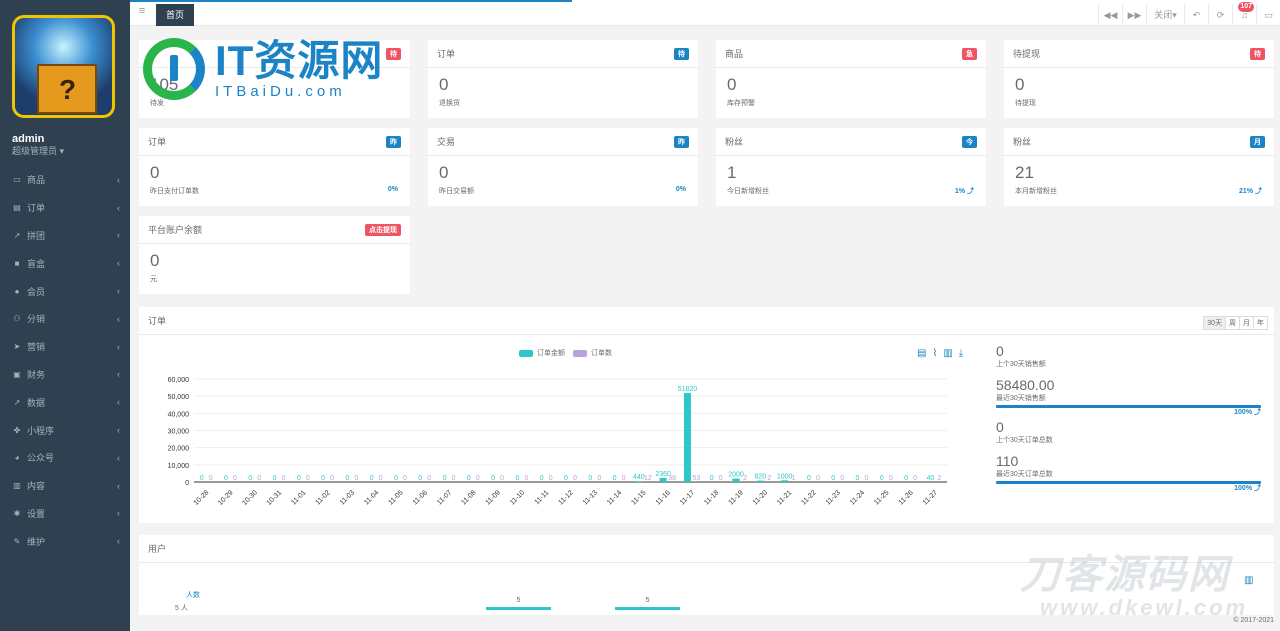  What do you see at coordinates (493, 497) in the screenshot?
I see `x-tick-label: 11-09` at bounding box center [493, 497].